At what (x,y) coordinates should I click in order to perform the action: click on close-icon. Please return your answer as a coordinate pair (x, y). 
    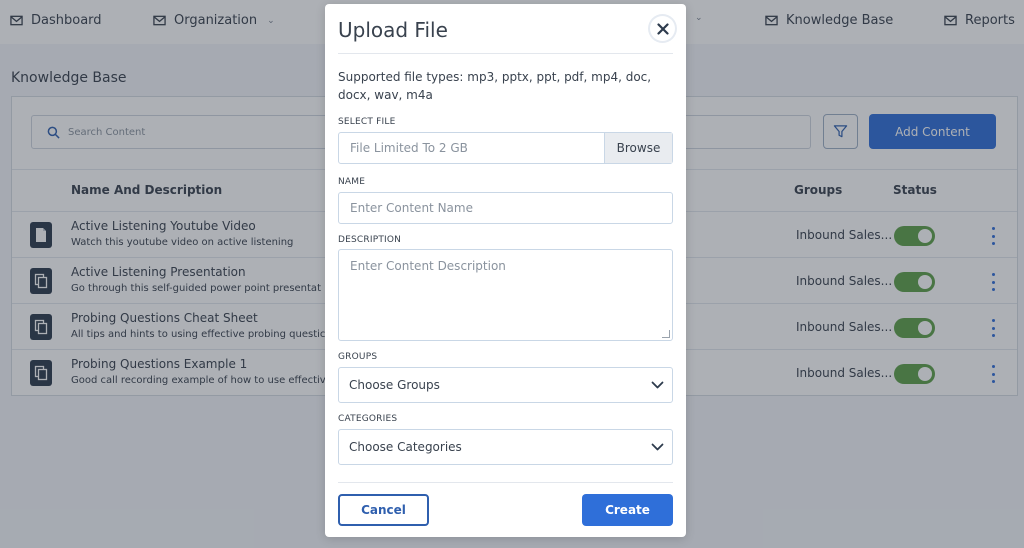
    Looking at the image, I should click on (662, 28).